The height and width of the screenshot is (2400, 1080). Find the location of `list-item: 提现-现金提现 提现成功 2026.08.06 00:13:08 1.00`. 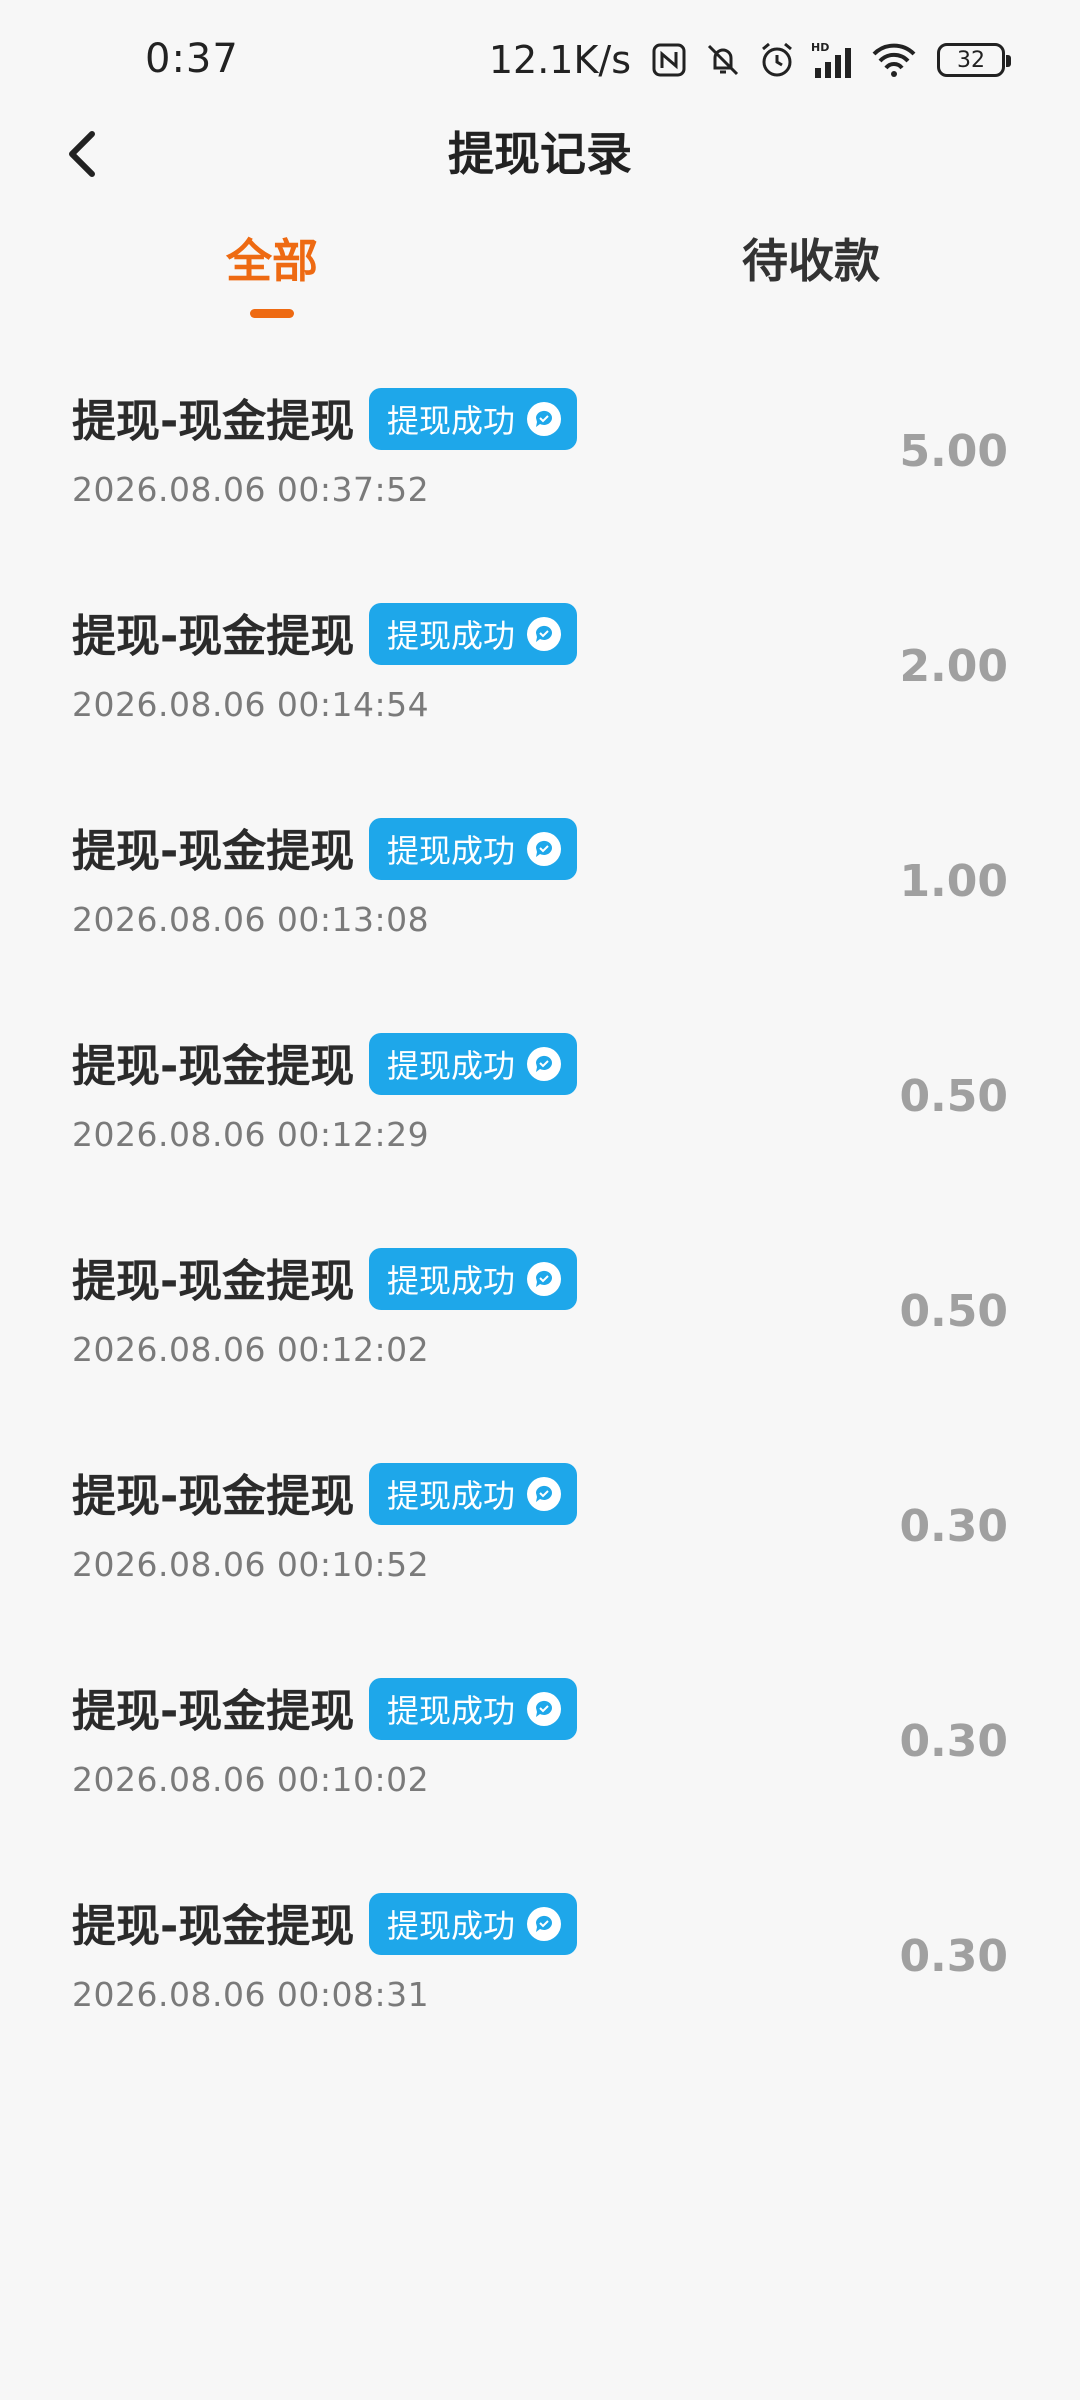

list-item: 提现-现金提现 提现成功 2026.08.06 00:13:08 1.00 is located at coordinates (540, 907).